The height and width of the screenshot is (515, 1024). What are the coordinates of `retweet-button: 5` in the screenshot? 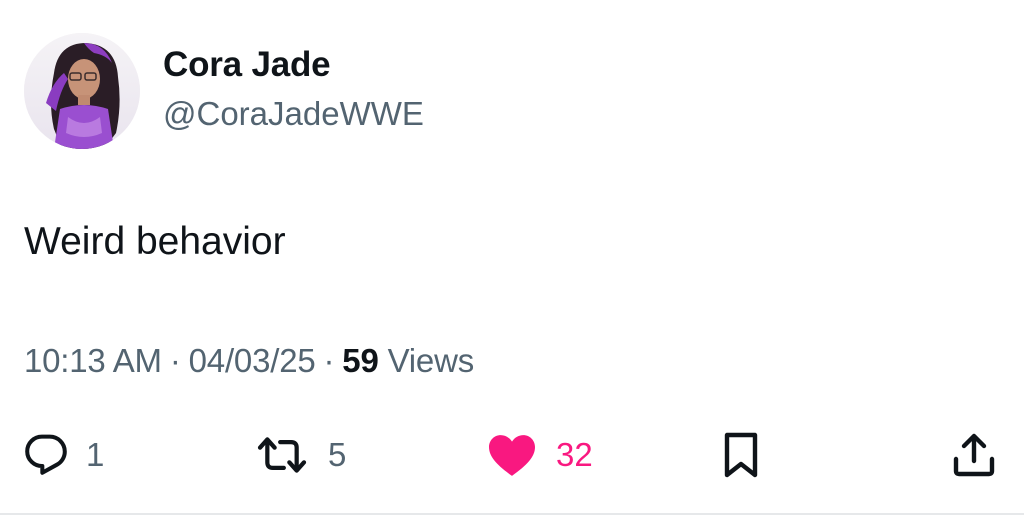 It's located at (300, 455).